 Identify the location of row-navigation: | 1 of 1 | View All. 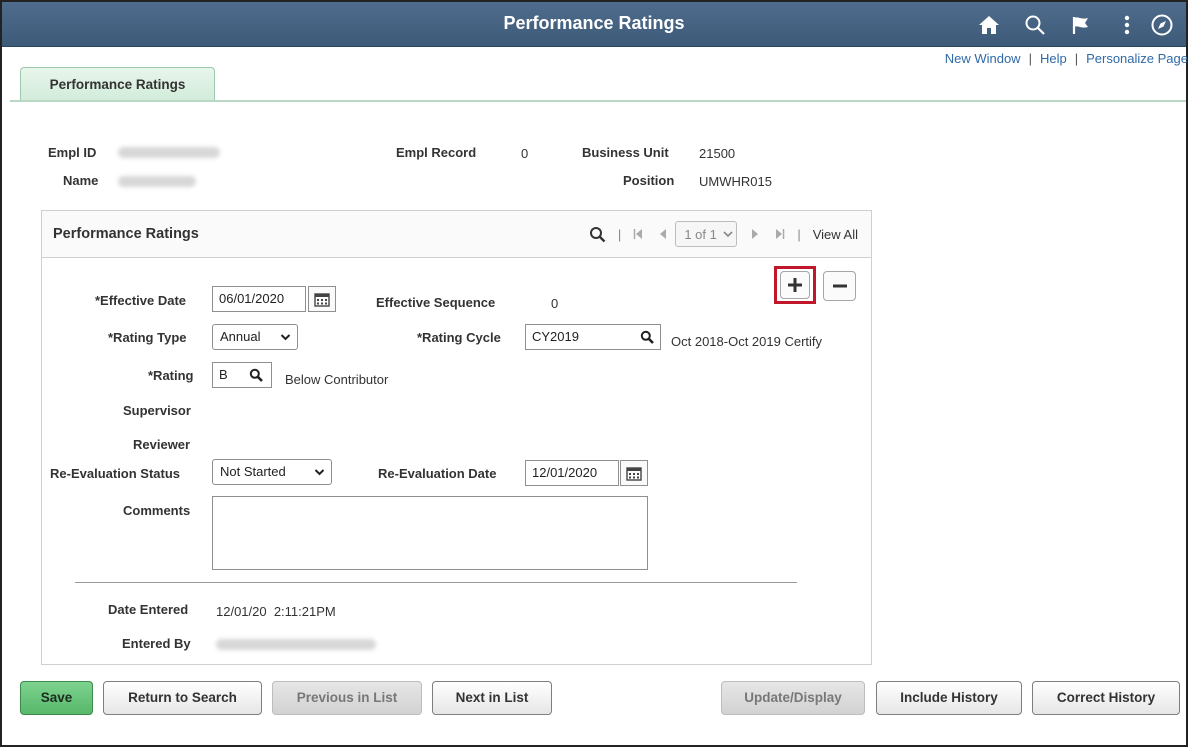
(723, 234).